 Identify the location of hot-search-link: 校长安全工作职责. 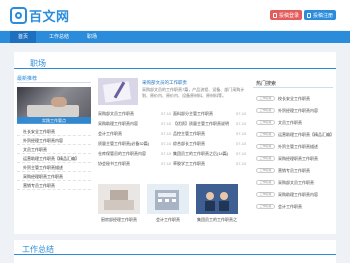
(294, 98).